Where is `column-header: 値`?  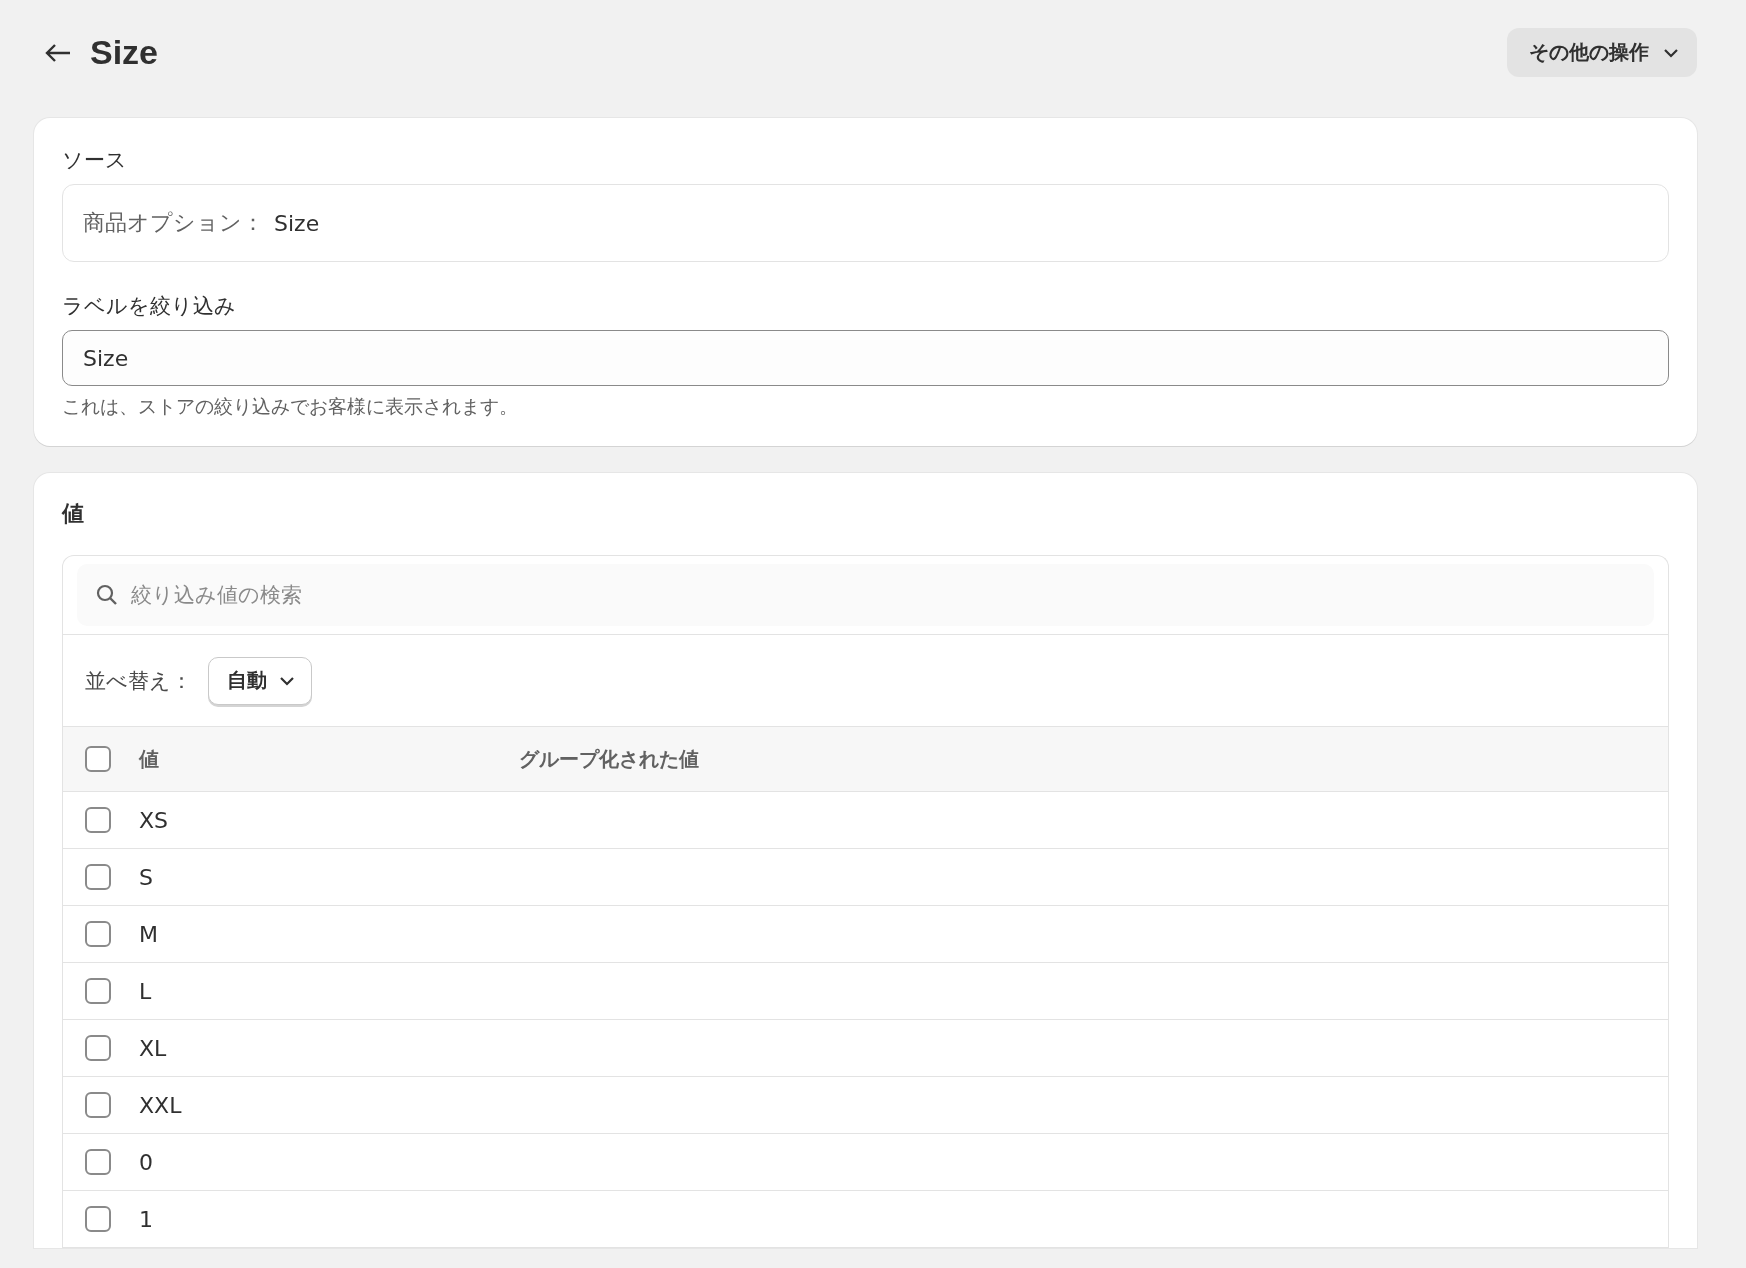
column-header: 値 is located at coordinates (149, 759).